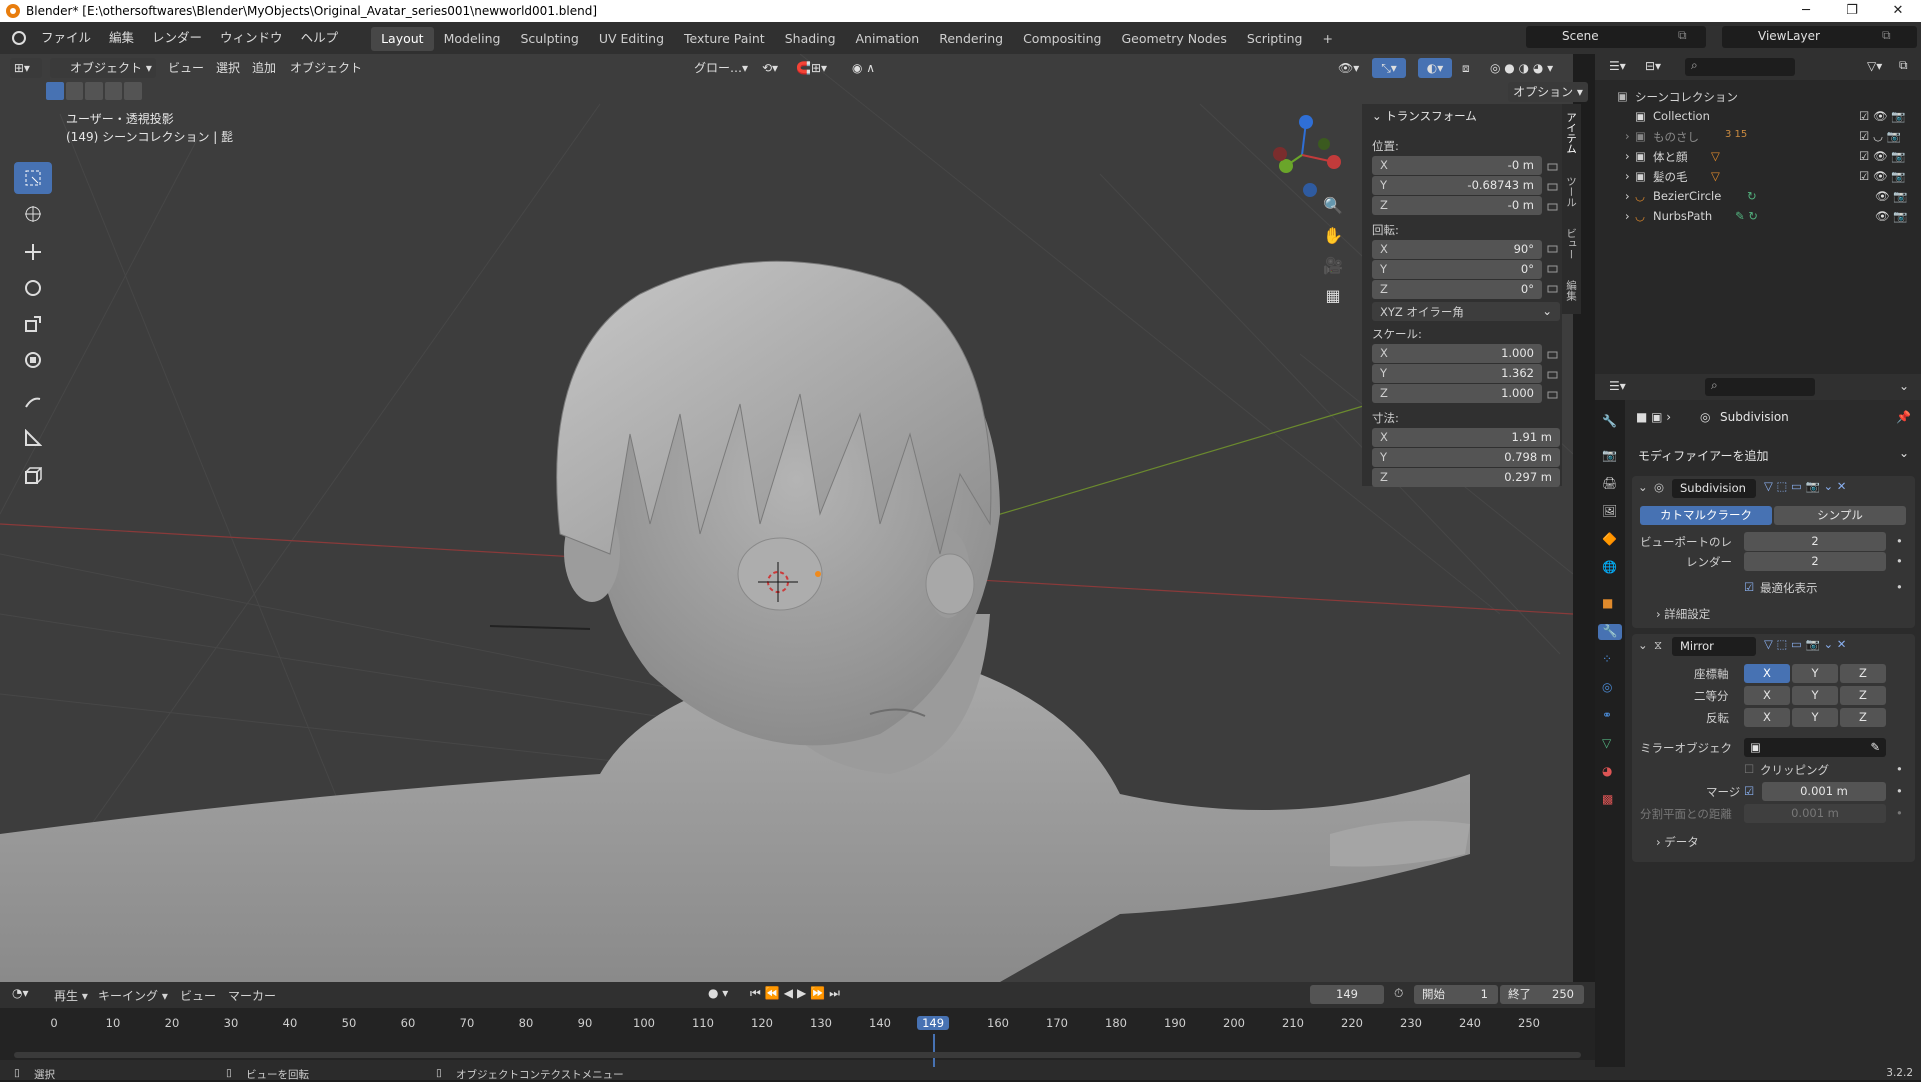  What do you see at coordinates (1863, 673) in the screenshot?
I see `axis-z-toggle: Z` at bounding box center [1863, 673].